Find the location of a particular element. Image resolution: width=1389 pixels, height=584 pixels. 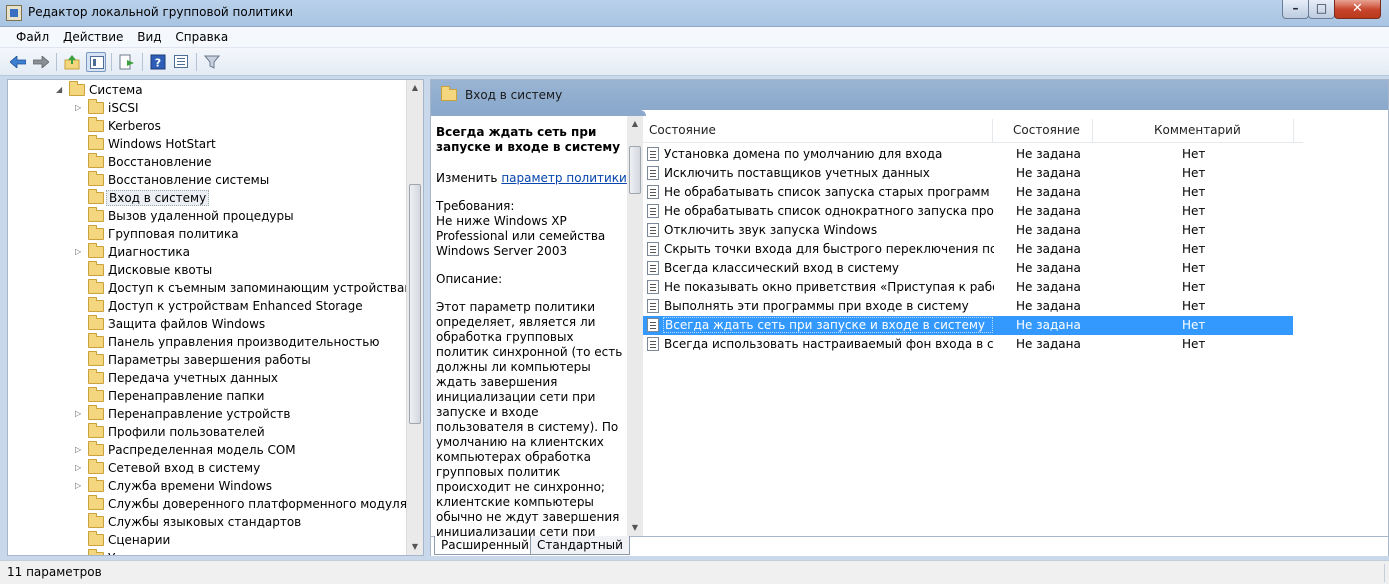

tree-scroll-thumb is located at coordinates (415, 304).